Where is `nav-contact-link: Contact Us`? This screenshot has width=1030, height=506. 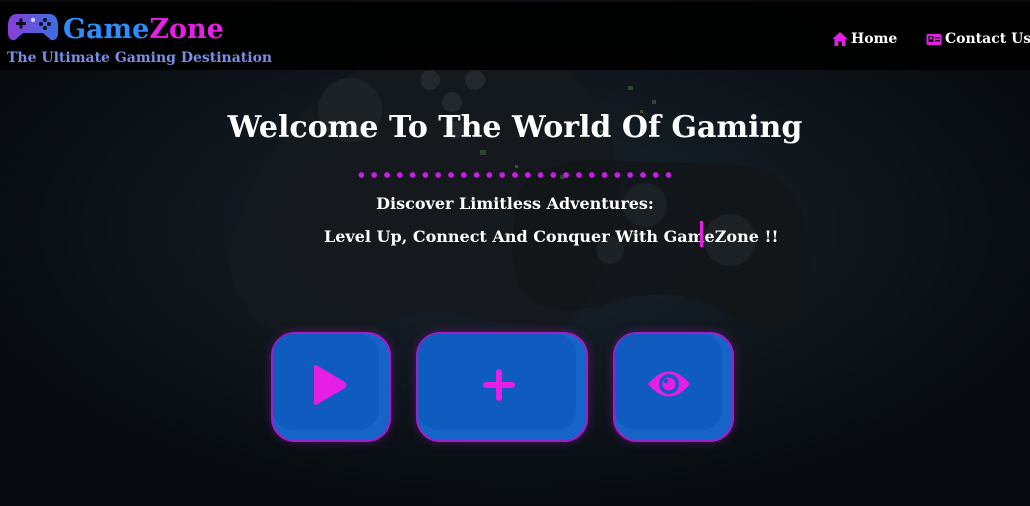 nav-contact-link: Contact Us is located at coordinates (978, 39).